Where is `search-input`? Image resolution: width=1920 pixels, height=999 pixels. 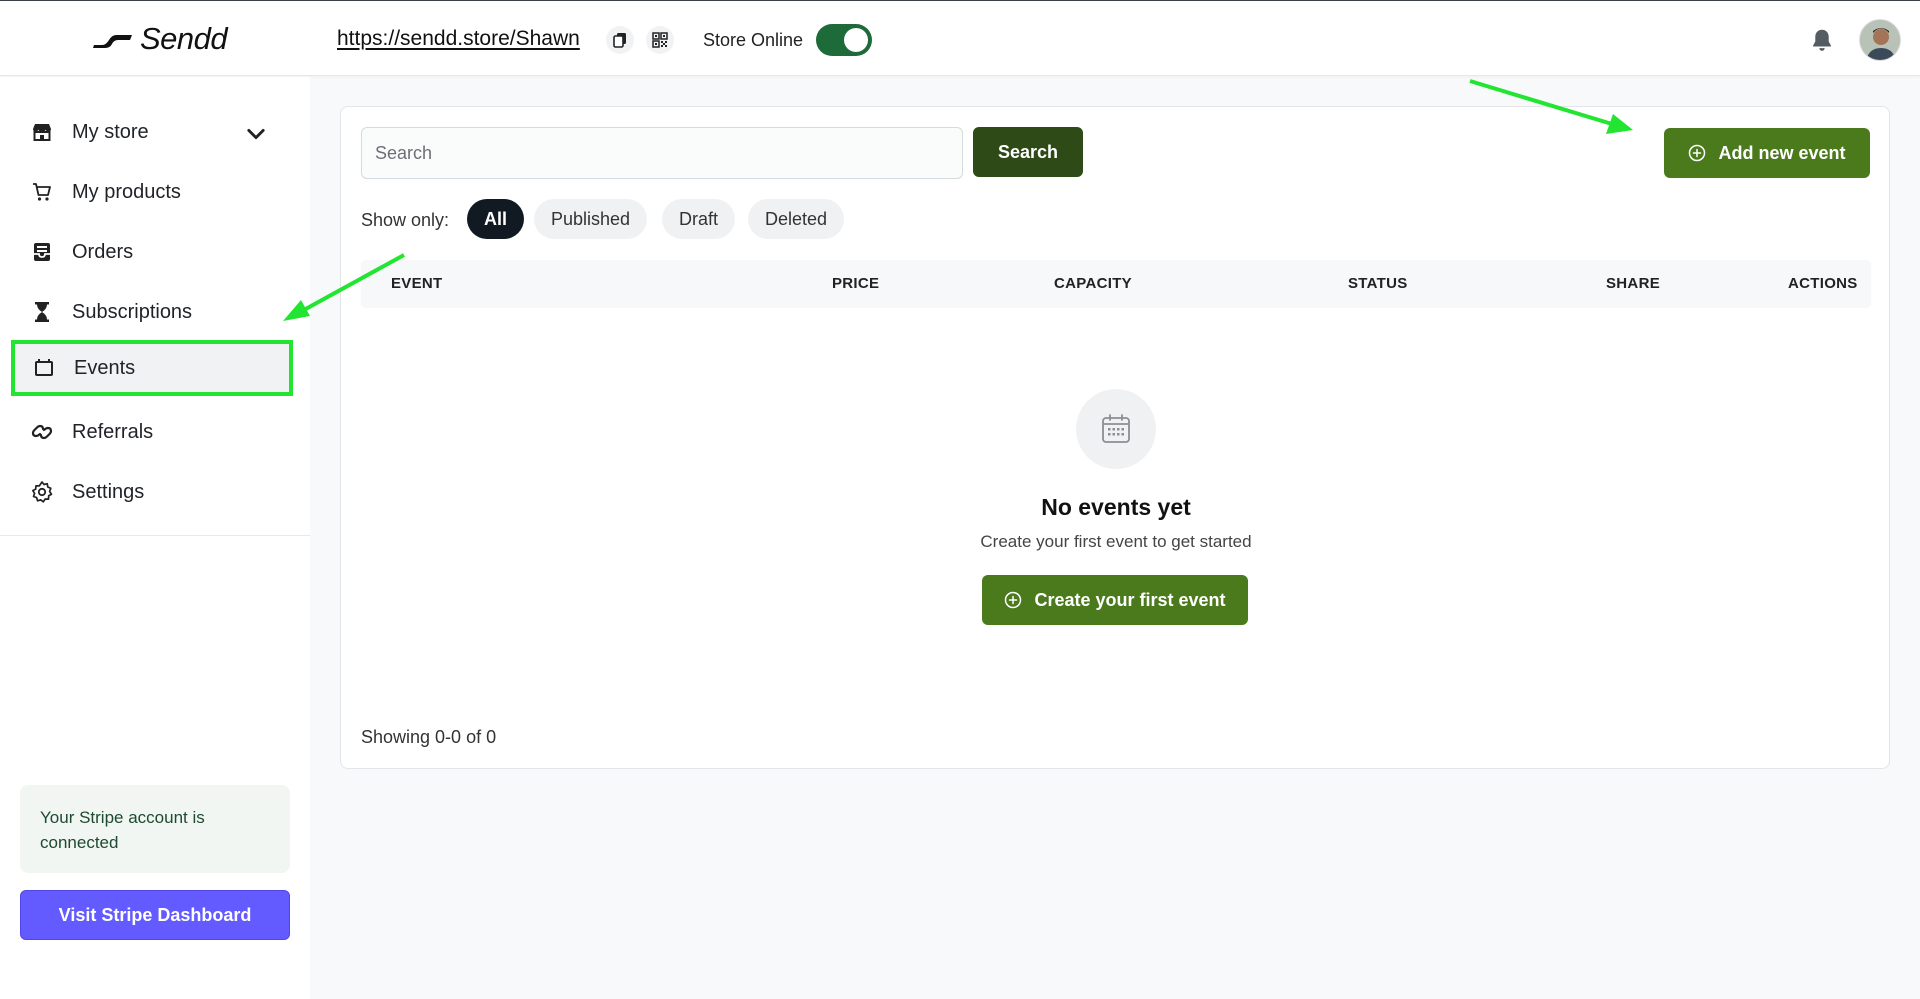
search-input is located at coordinates (662, 153).